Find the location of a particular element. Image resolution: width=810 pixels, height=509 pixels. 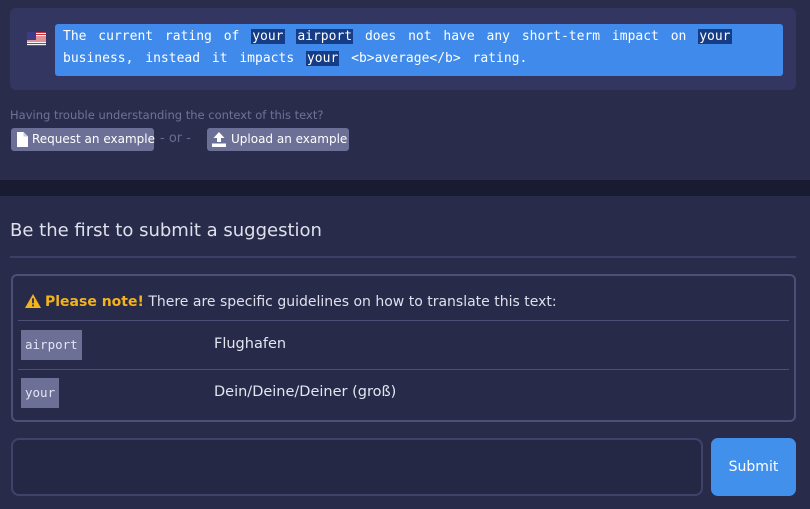

or-separator: - or - is located at coordinates (175, 138).